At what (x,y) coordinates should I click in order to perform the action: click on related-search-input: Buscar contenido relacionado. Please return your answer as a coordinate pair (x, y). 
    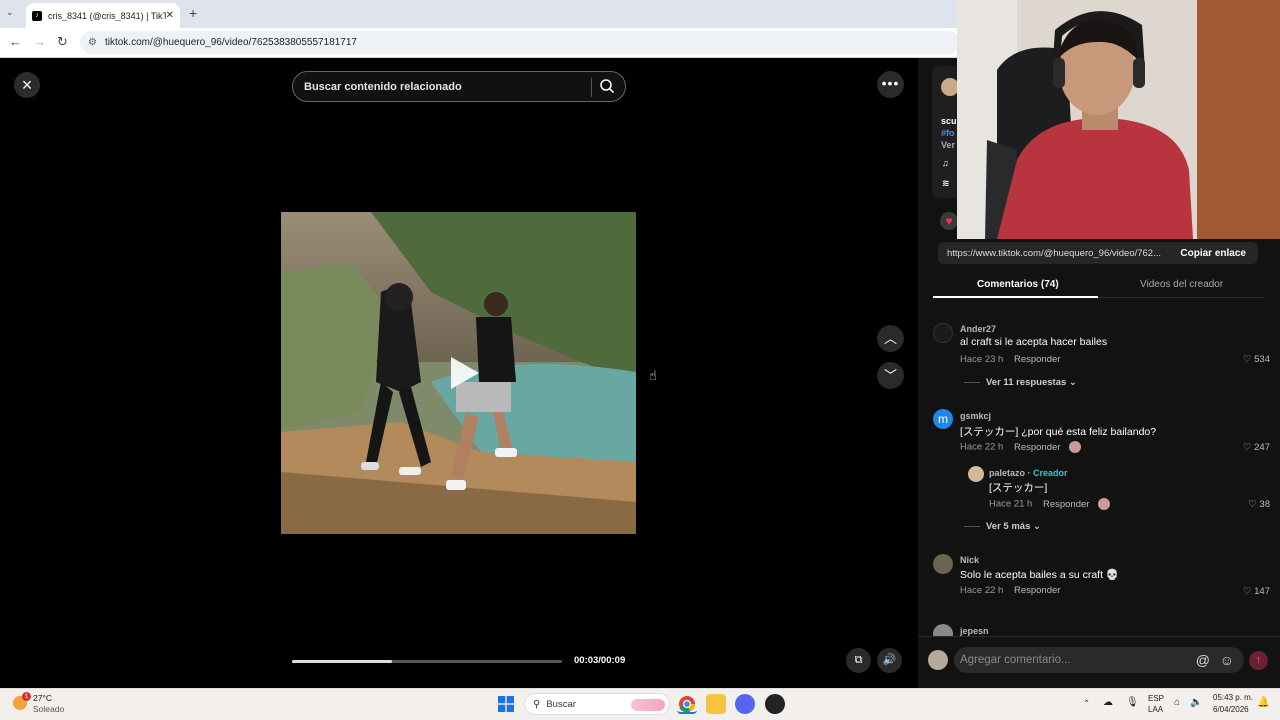
    Looking at the image, I should click on (459, 86).